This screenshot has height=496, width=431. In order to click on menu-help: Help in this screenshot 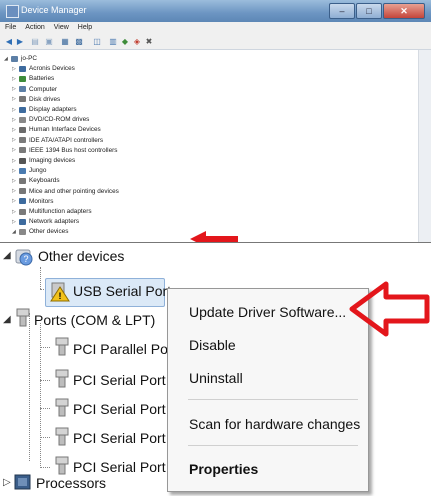, I will do `click(84, 28)`.